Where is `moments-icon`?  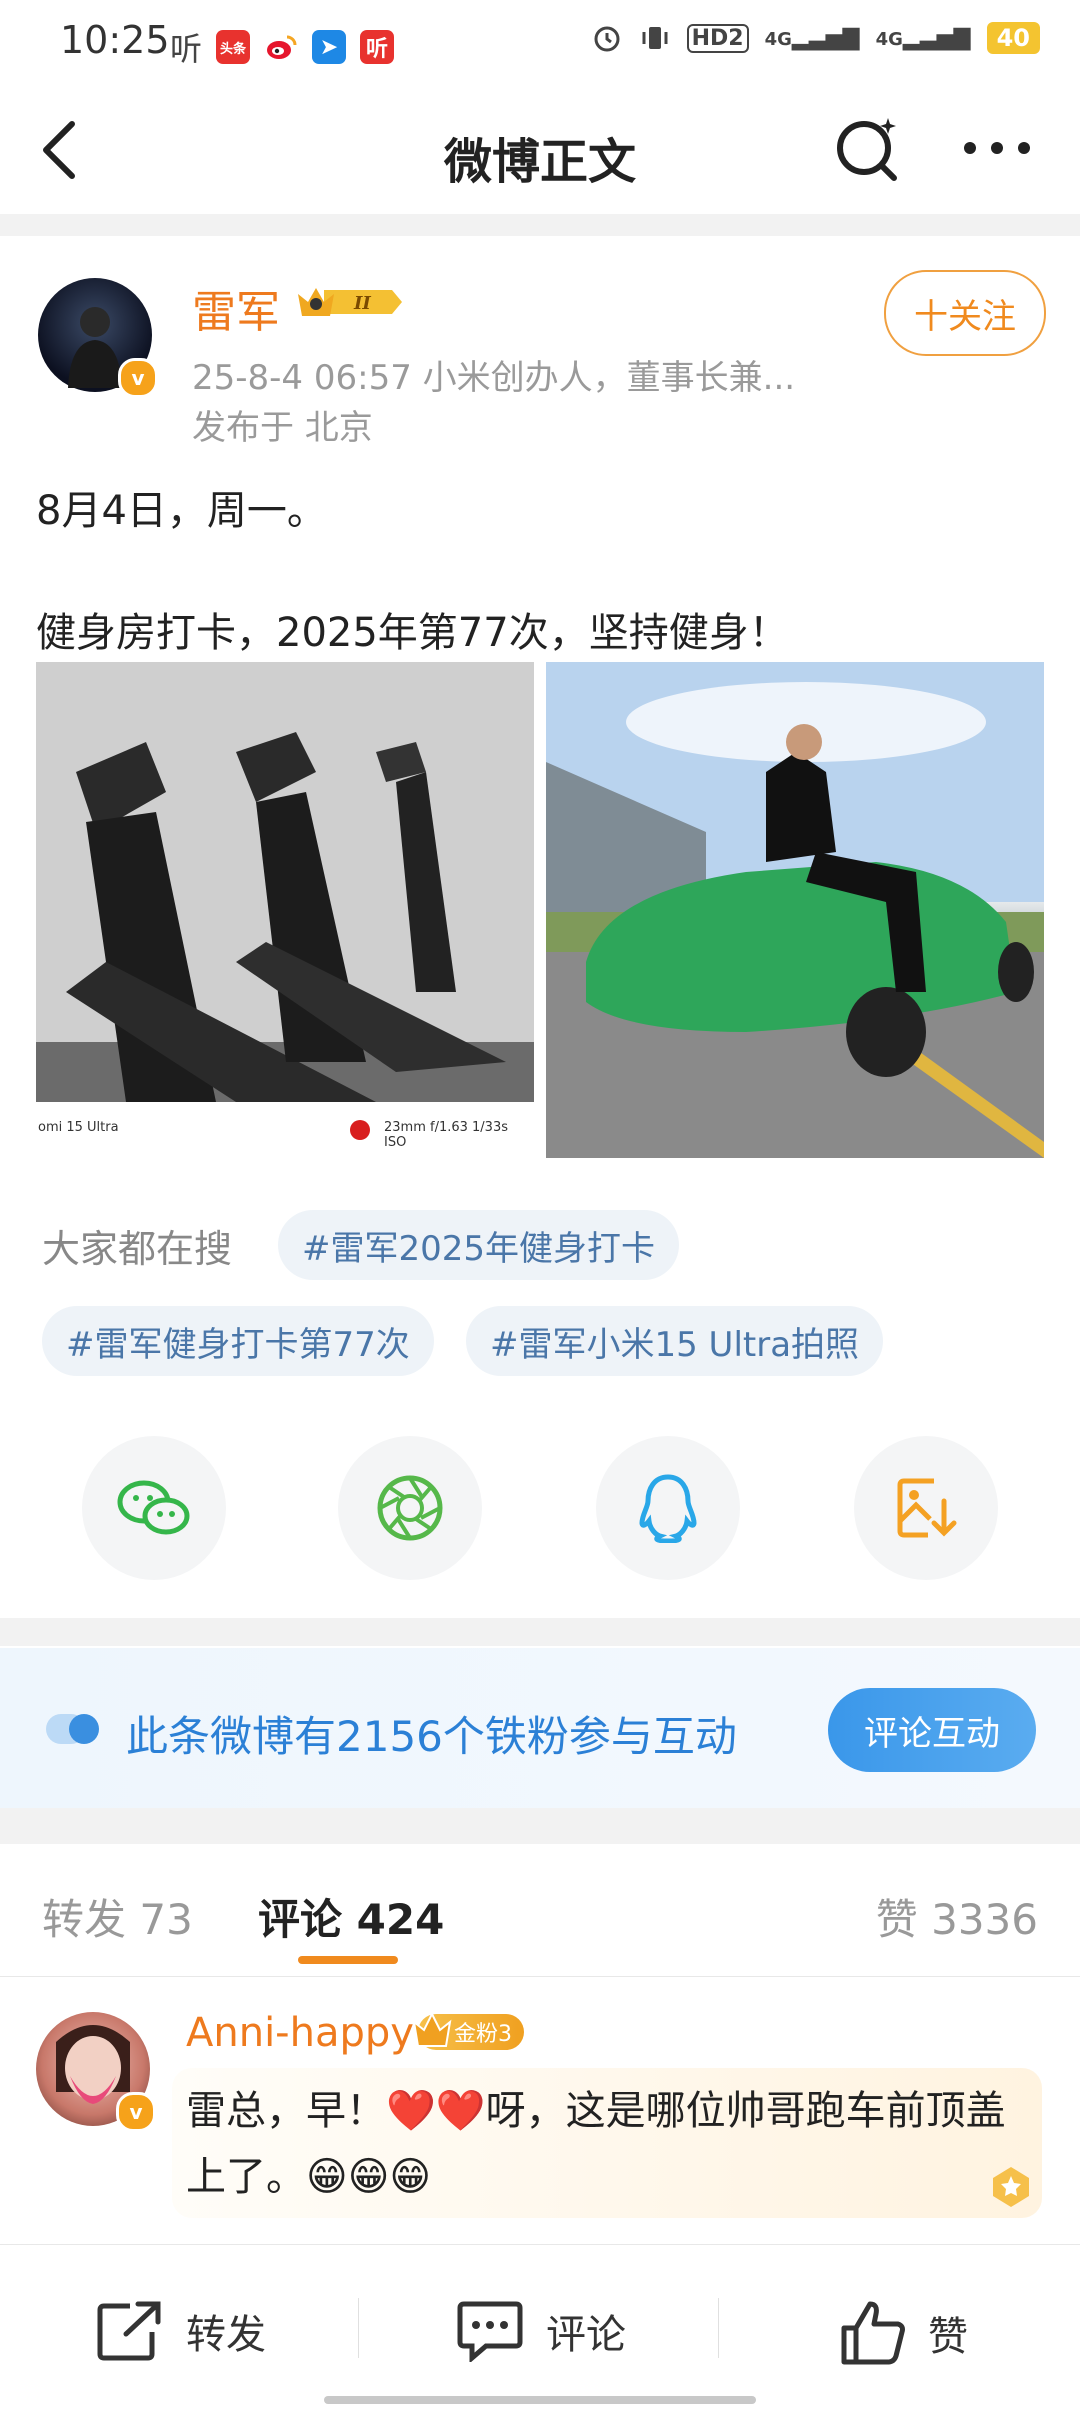 moments-icon is located at coordinates (410, 1508).